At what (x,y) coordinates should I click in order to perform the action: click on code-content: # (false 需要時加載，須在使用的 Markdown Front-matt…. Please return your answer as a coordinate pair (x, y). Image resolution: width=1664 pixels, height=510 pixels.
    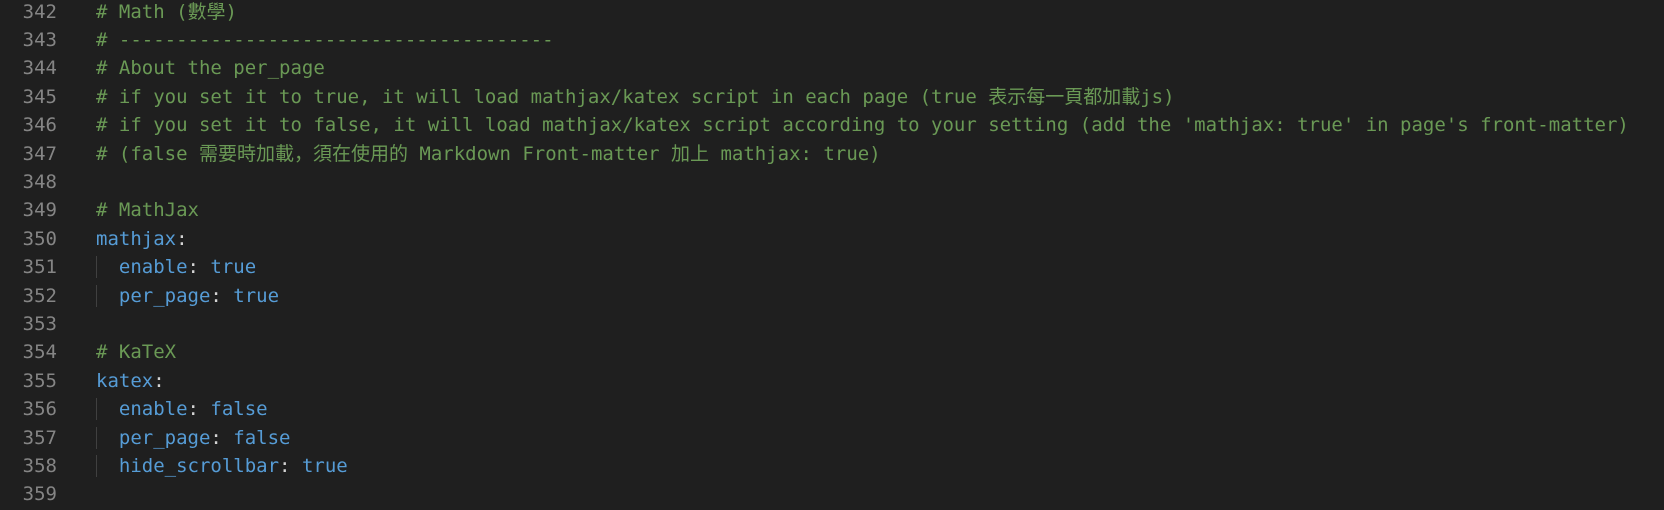
    Looking at the image, I should click on (488, 154).